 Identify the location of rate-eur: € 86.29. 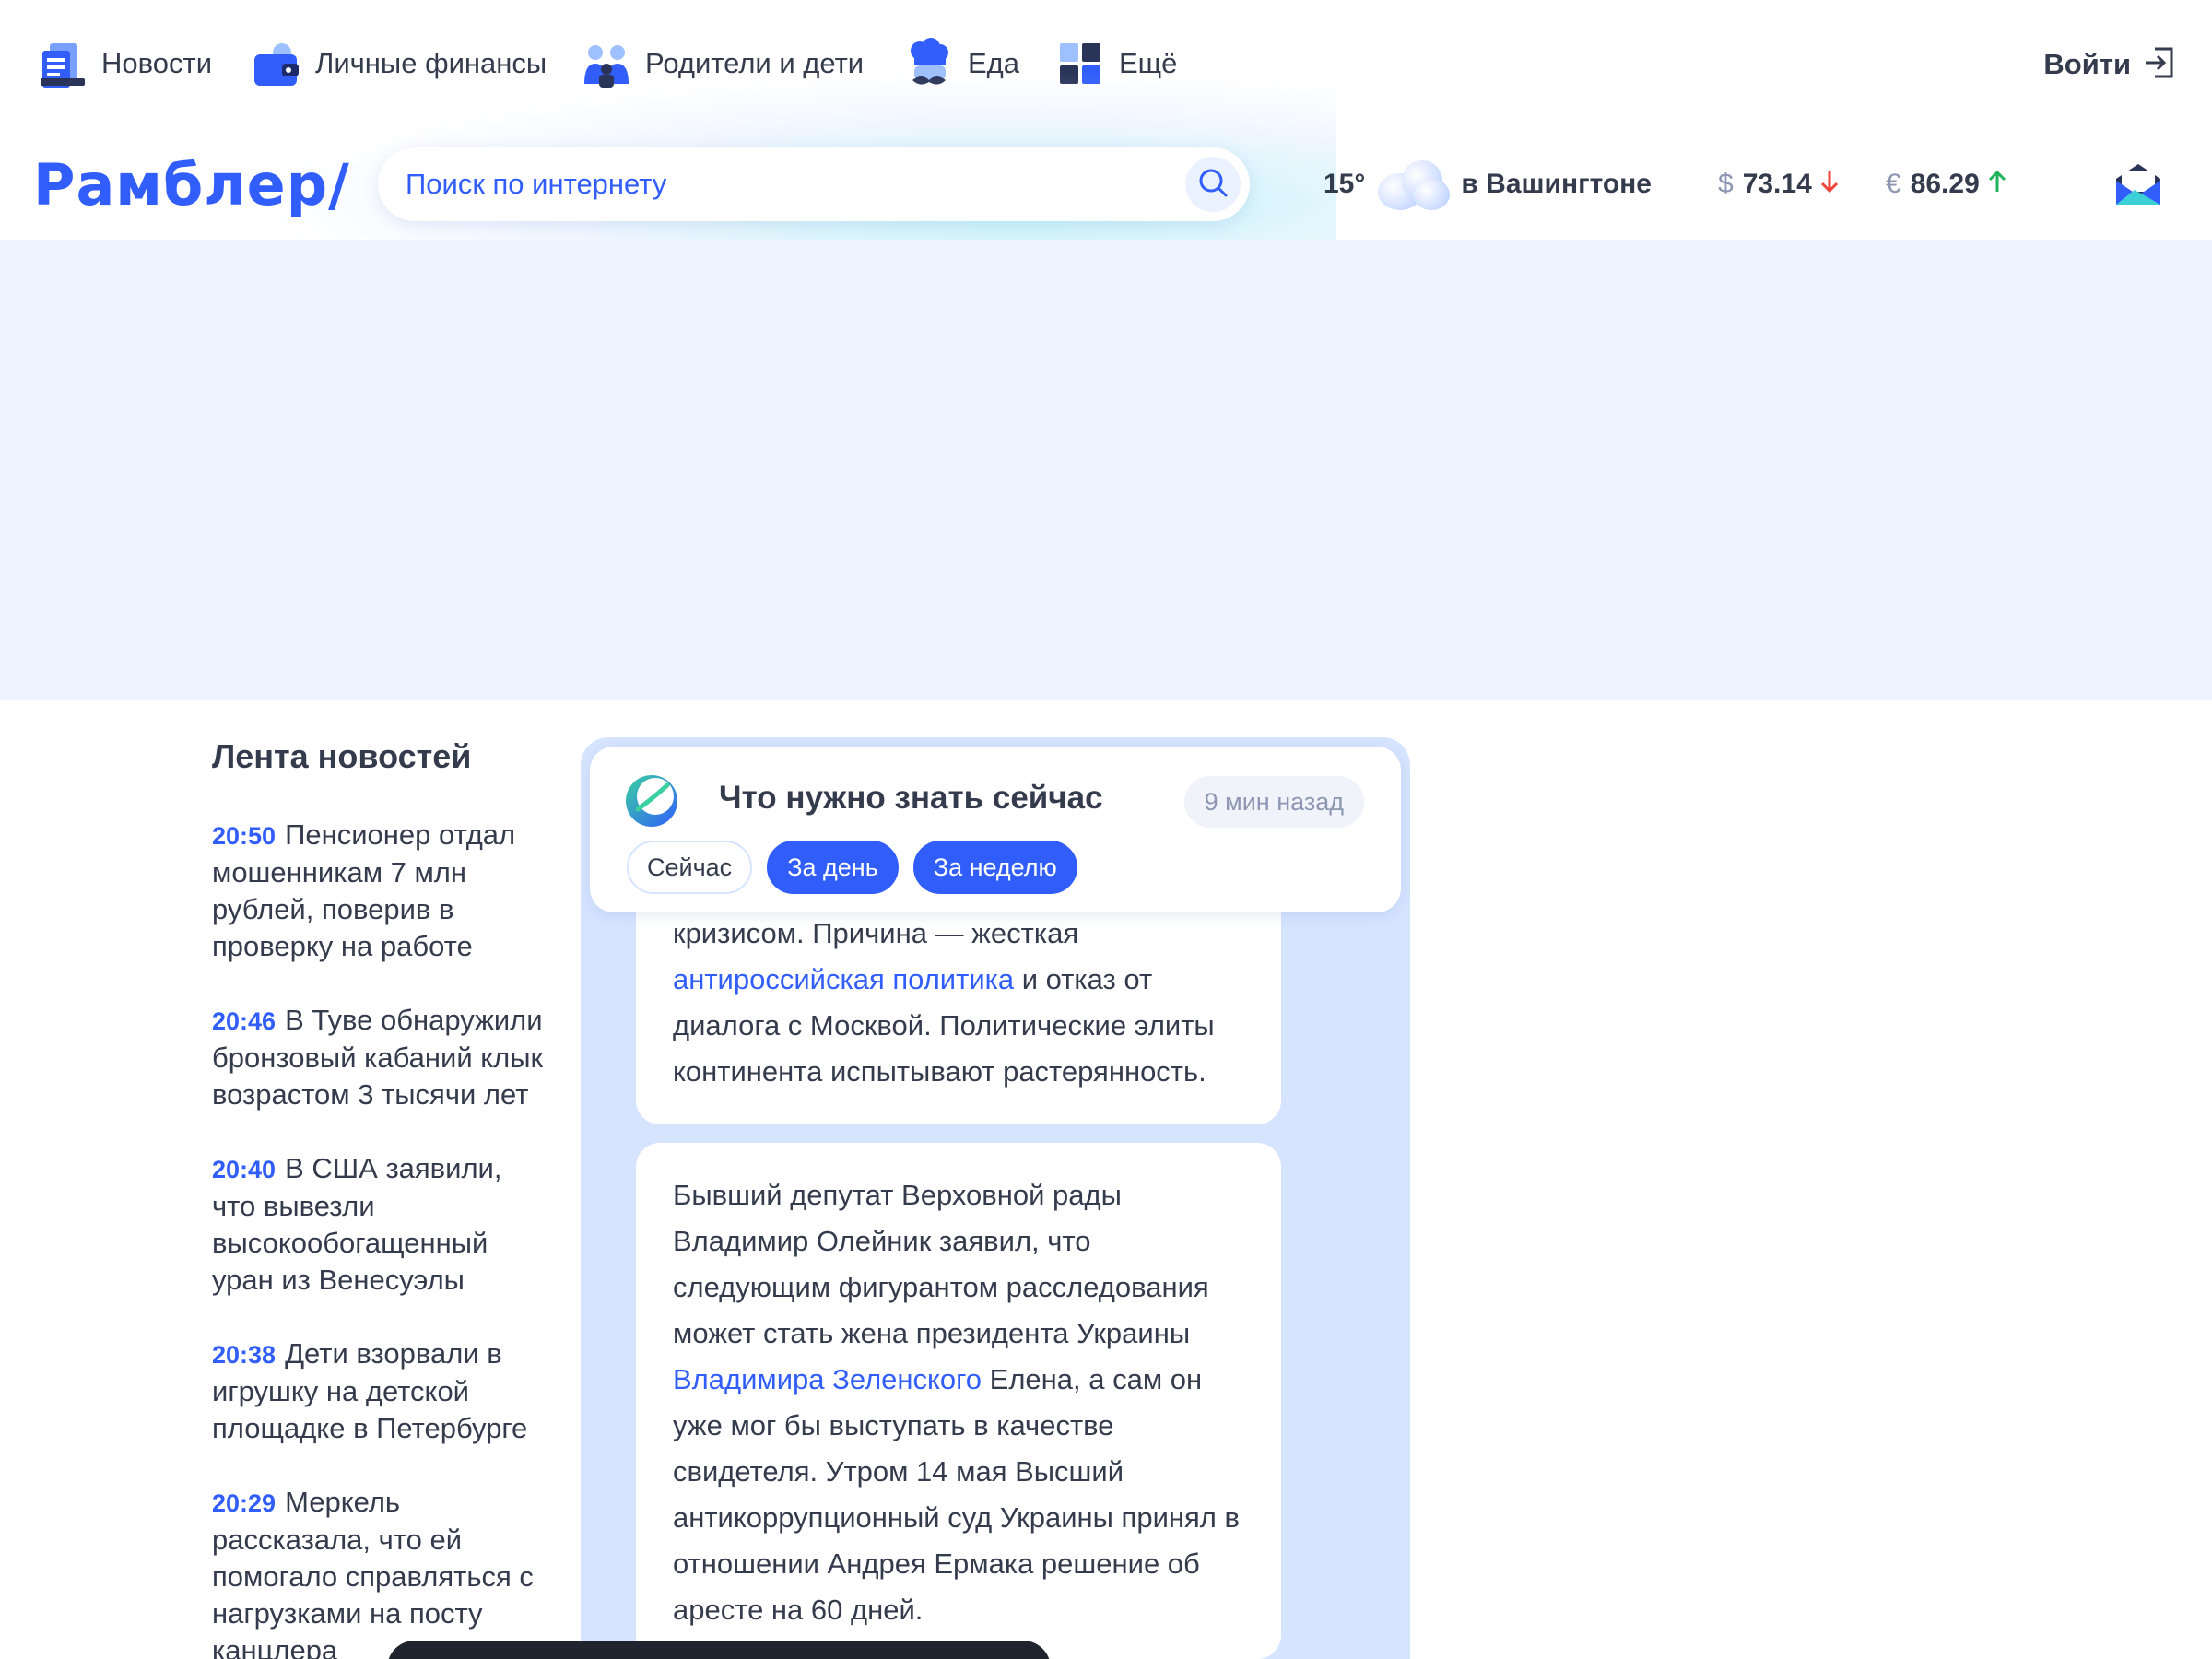
(1946, 184).